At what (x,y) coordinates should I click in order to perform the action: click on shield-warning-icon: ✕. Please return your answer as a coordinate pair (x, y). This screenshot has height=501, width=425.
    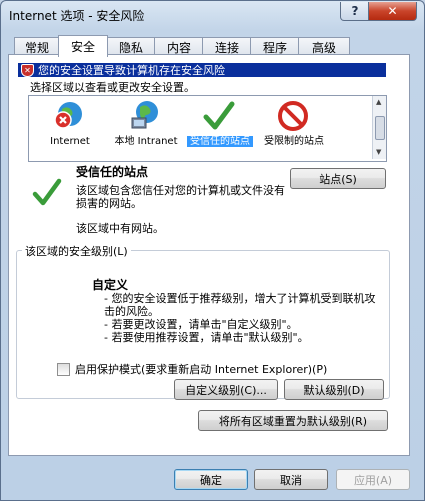
    Looking at the image, I should click on (27, 70).